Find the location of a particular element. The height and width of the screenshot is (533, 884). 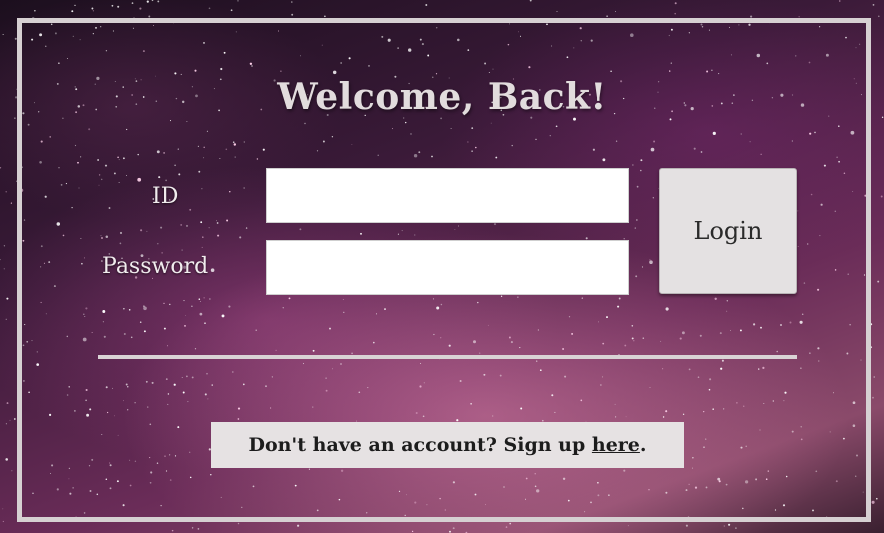

signup-prompt-text: Don't have an account? Sign up is located at coordinates (420, 445).